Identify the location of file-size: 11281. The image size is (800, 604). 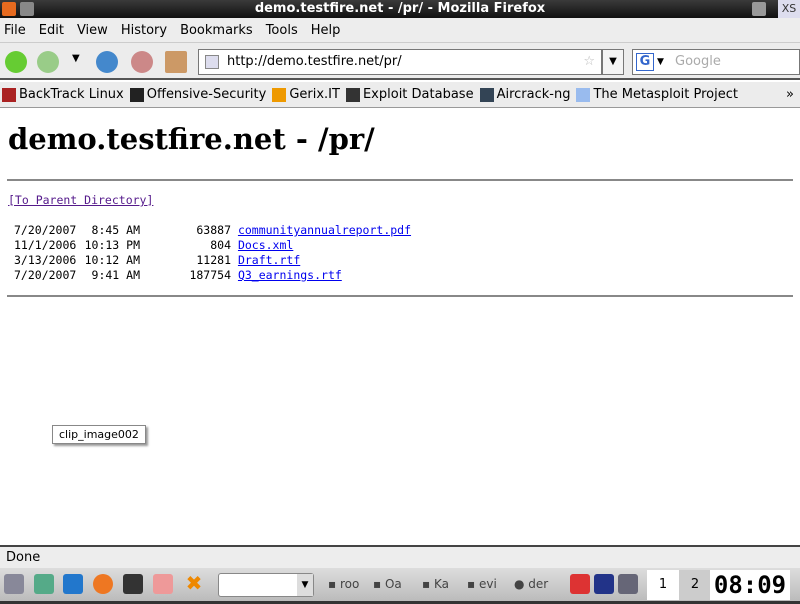
(213, 260).